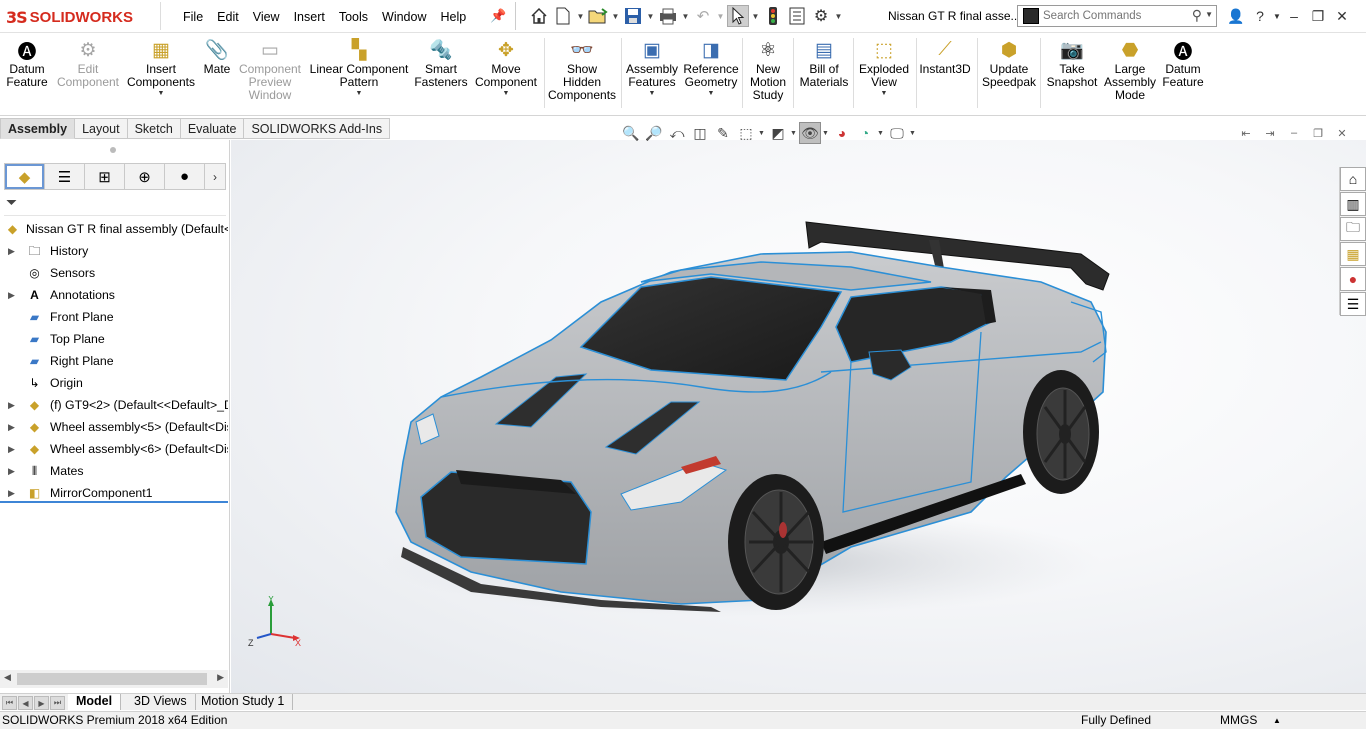  What do you see at coordinates (114, 251) in the screenshot?
I see `tree-item-history: ▶ 🗀 History` at bounding box center [114, 251].